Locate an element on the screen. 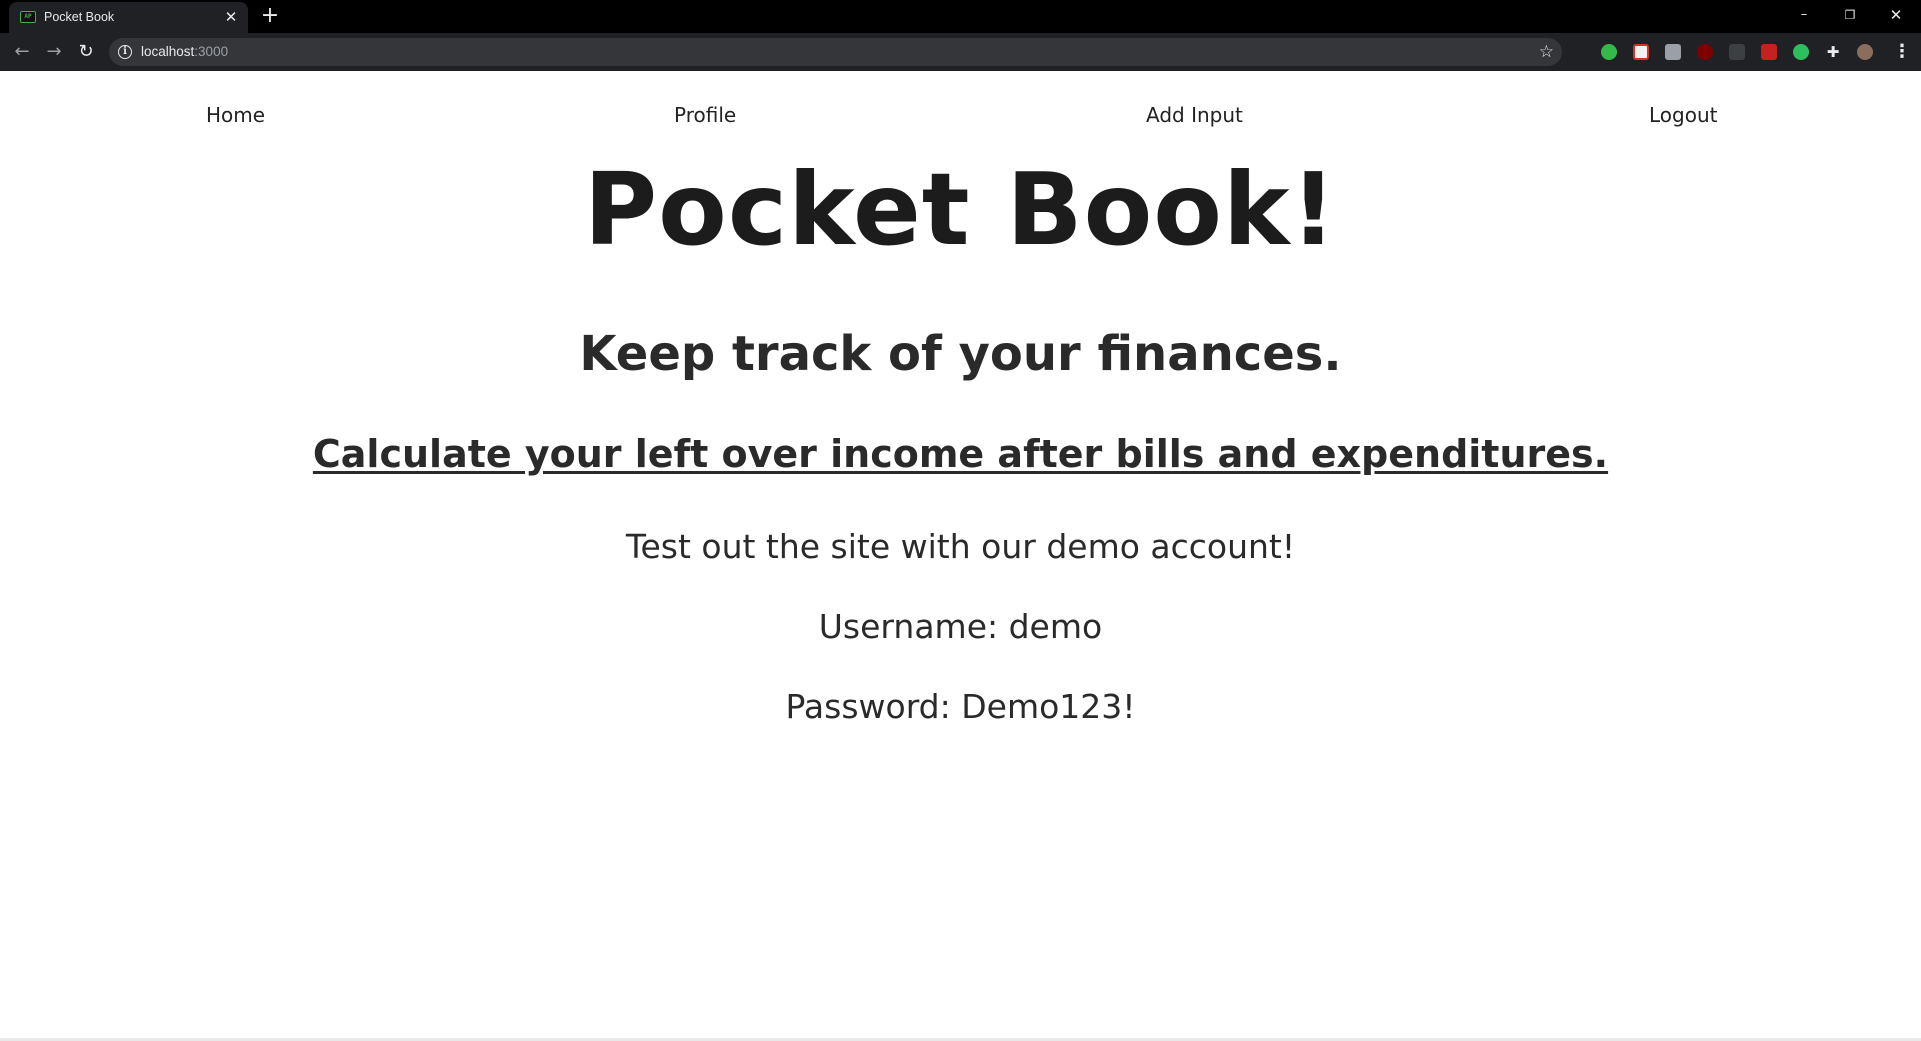  demo-password-text: Password: Demo123! is located at coordinates (960, 706).